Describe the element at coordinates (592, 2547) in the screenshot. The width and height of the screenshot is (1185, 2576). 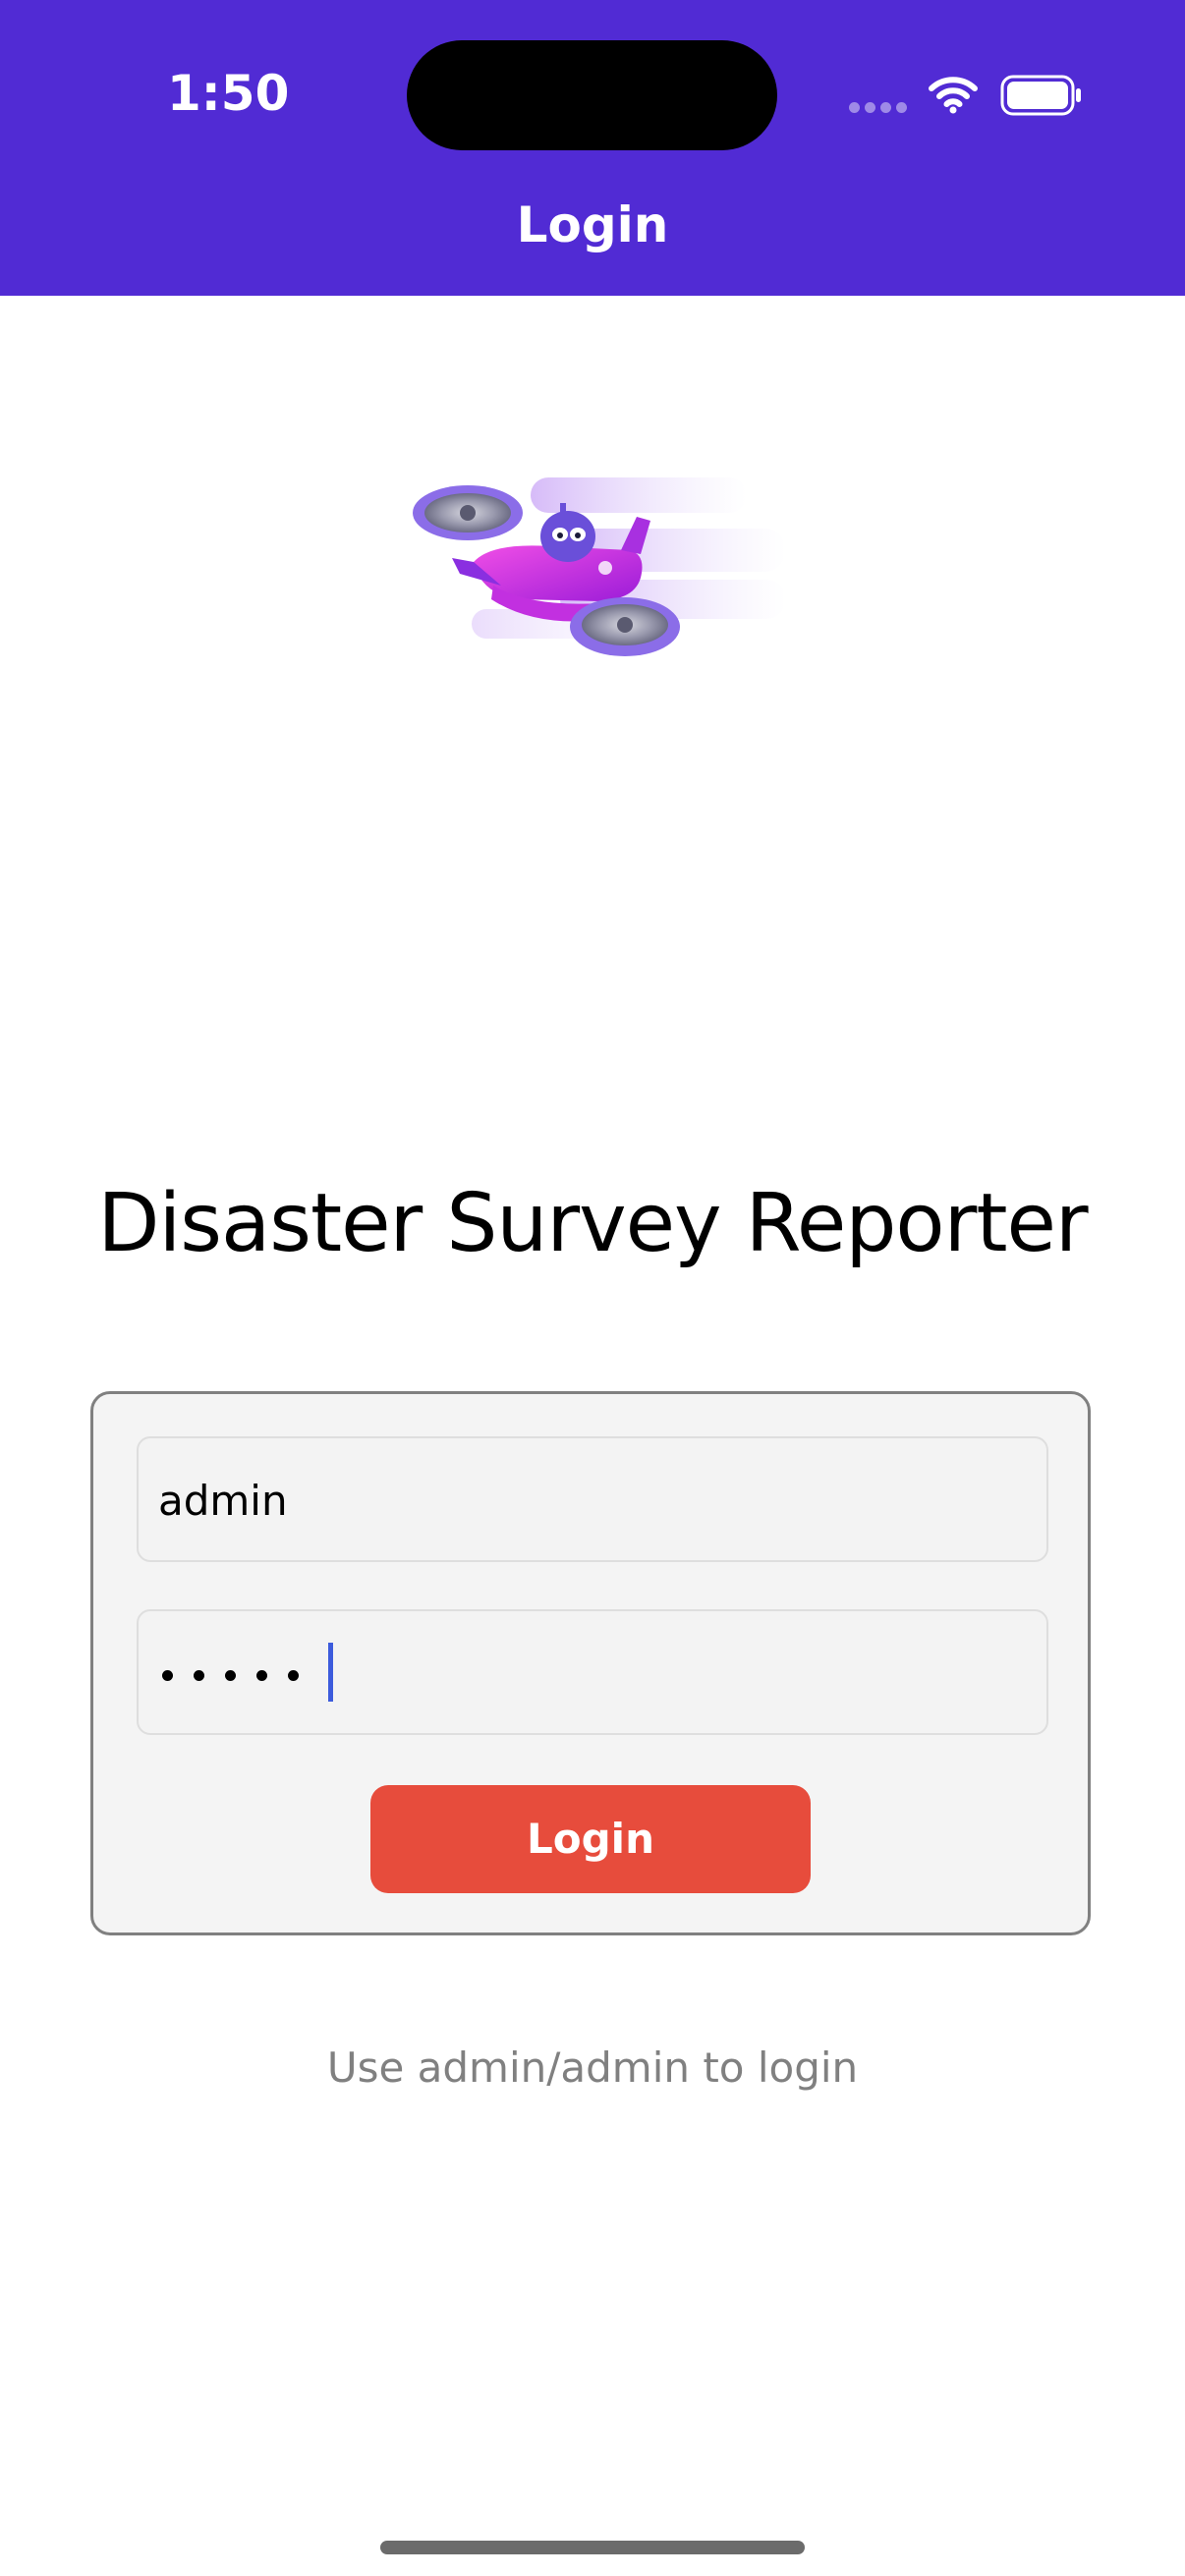
I see `home-indicator` at that location.